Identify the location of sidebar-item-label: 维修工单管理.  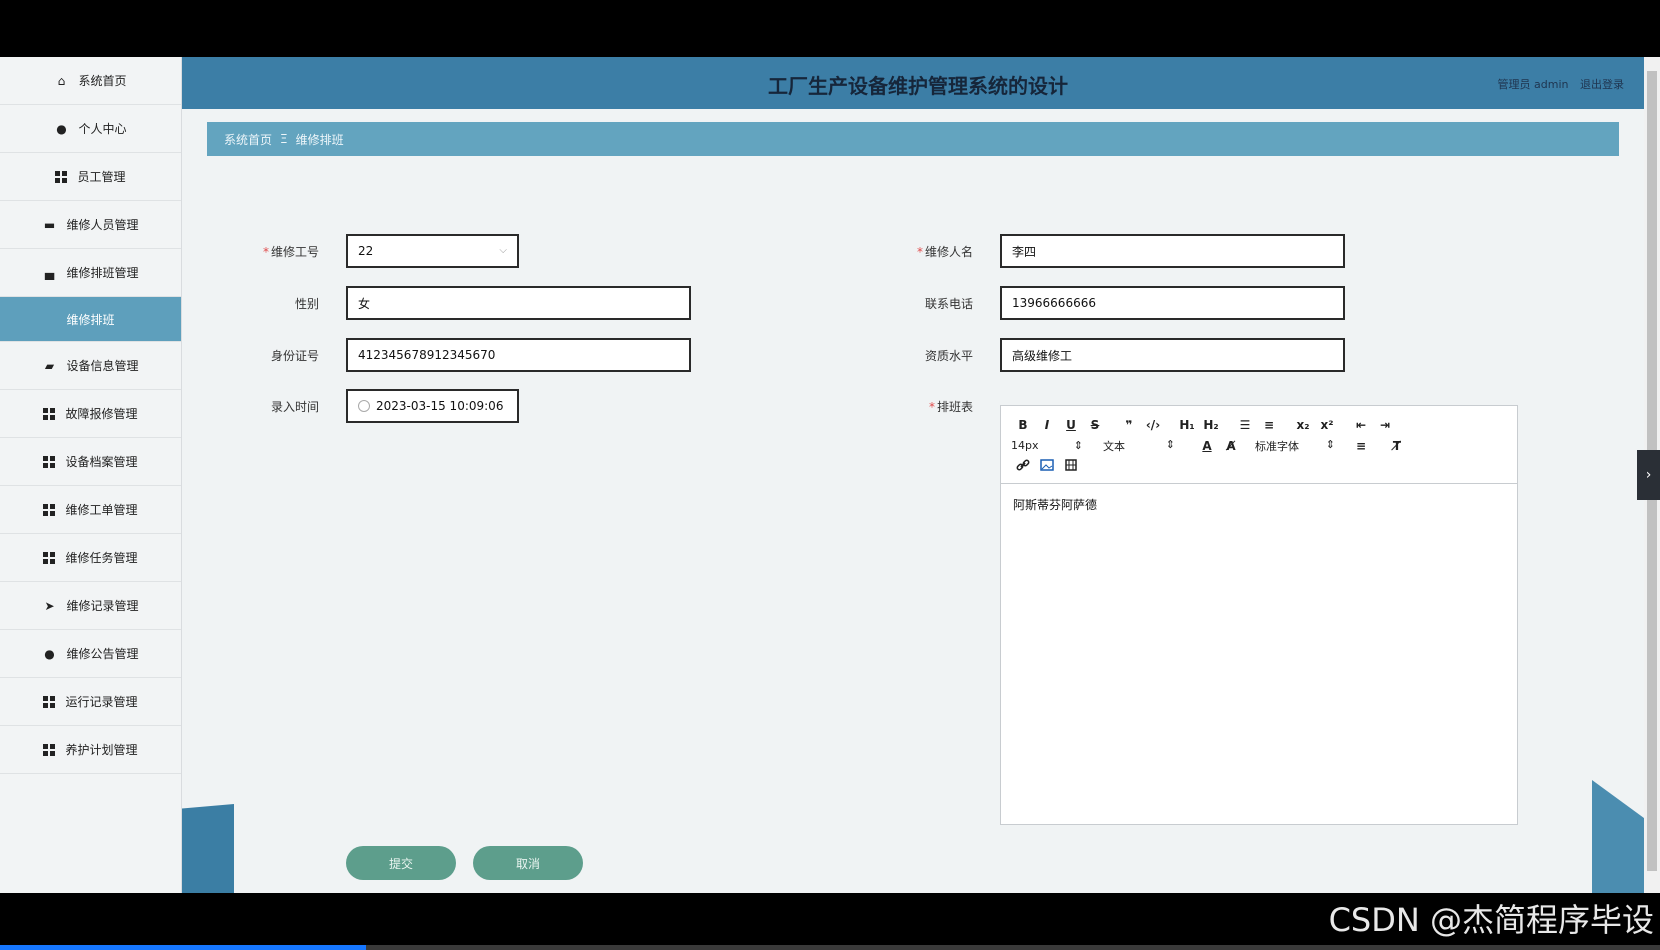
(101, 510).